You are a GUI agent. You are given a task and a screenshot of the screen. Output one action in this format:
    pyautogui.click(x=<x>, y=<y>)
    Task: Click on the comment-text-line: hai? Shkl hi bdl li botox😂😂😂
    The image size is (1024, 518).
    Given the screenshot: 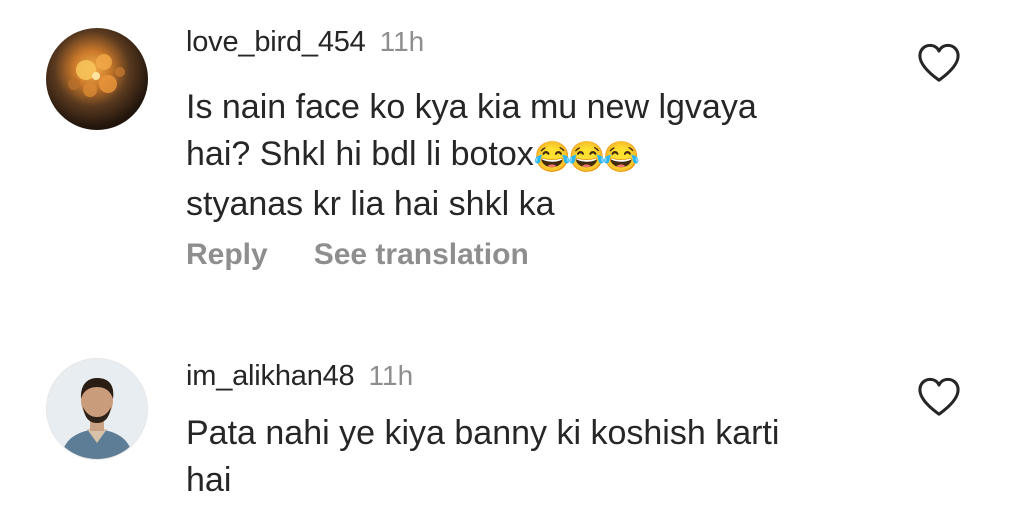 What is the action you would take?
    pyautogui.click(x=536, y=156)
    